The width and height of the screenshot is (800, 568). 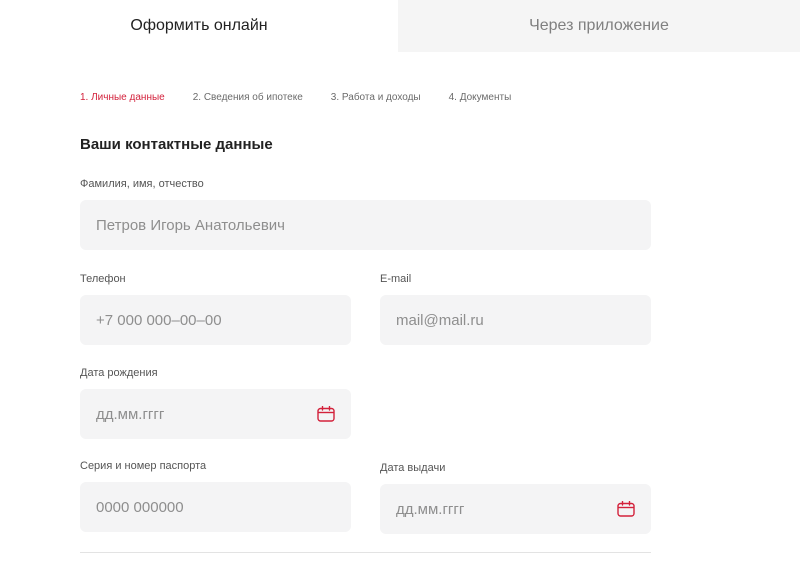 What do you see at coordinates (103, 279) in the screenshot?
I see `phone-label: Телефон` at bounding box center [103, 279].